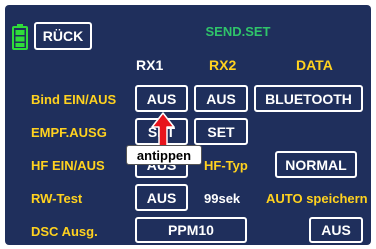  Describe the element at coordinates (191, 230) in the screenshot. I see `dsc-mode-button: PPM10` at that location.